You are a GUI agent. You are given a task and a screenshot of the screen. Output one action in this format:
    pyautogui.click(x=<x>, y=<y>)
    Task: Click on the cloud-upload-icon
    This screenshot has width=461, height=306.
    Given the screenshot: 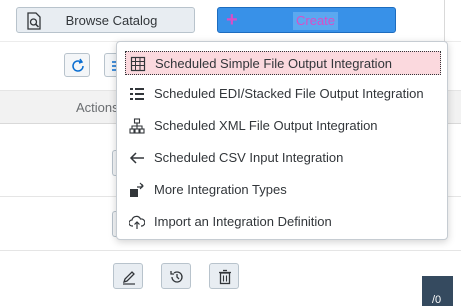 What is the action you would take?
    pyautogui.click(x=137, y=222)
    